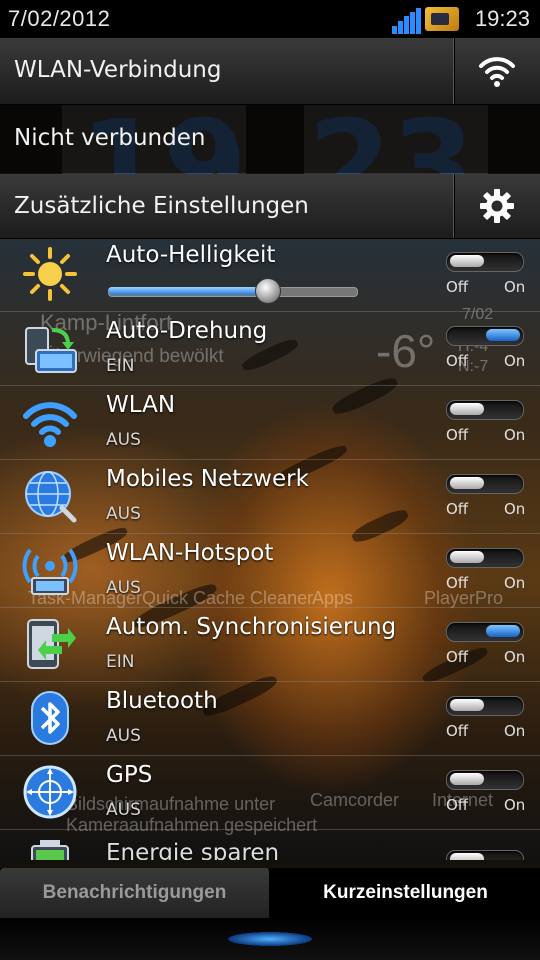 This screenshot has width=540, height=960. What do you see at coordinates (502, 18) in the screenshot?
I see `status-time: 19:23` at bounding box center [502, 18].